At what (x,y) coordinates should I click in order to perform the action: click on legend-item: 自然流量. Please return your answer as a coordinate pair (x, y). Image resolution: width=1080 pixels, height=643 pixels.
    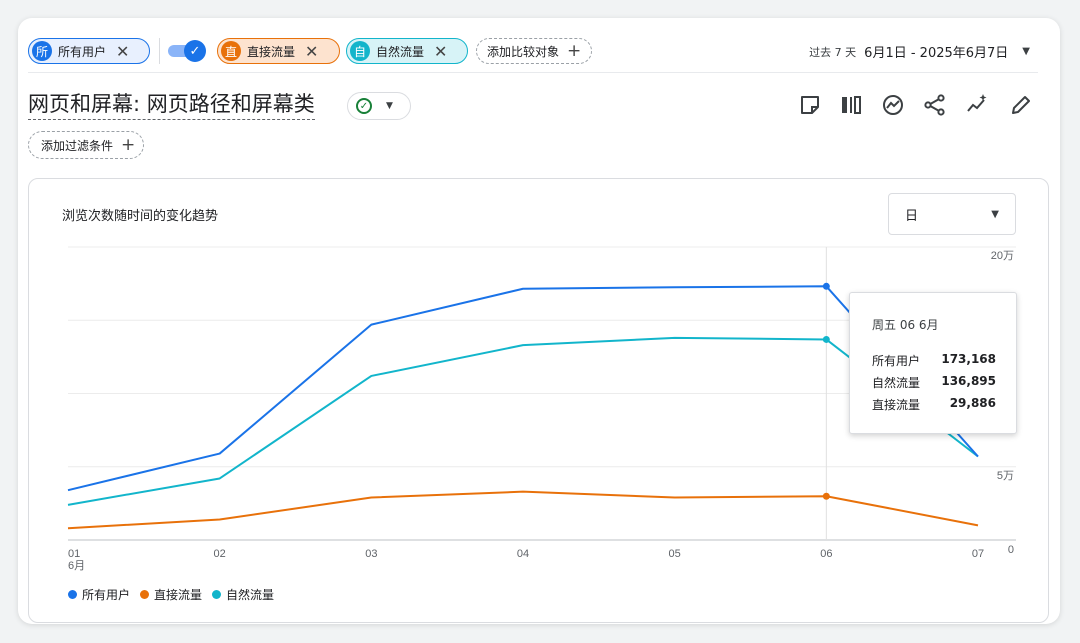
    Looking at the image, I should click on (243, 594).